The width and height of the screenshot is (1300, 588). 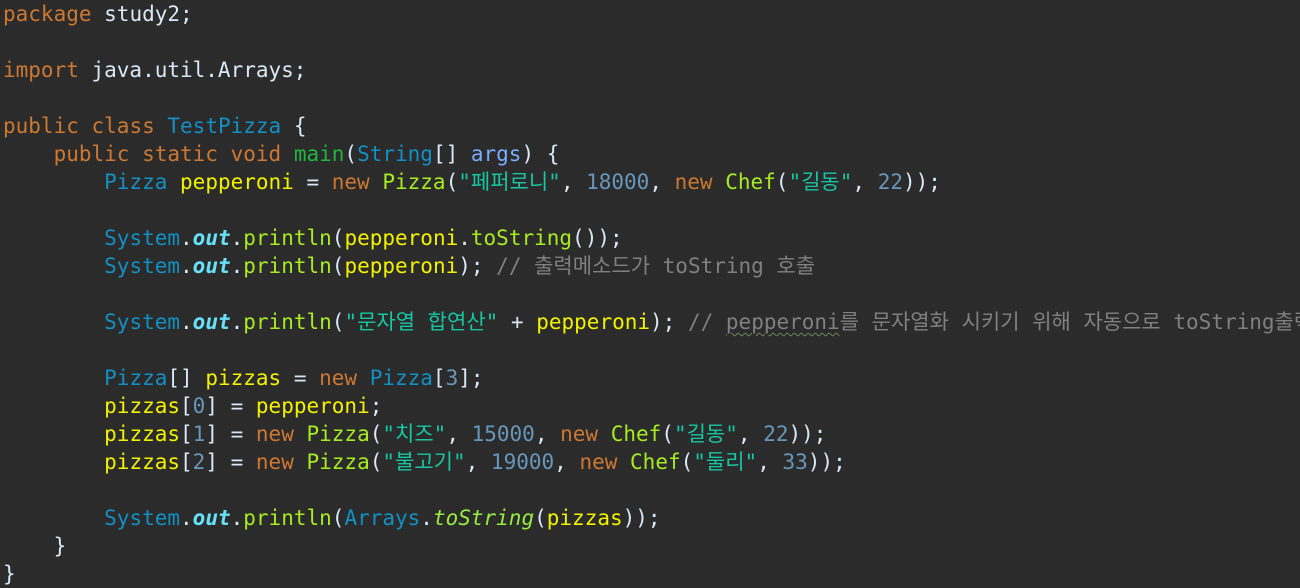 What do you see at coordinates (224, 126) in the screenshot?
I see `code-token: TestPizza` at bounding box center [224, 126].